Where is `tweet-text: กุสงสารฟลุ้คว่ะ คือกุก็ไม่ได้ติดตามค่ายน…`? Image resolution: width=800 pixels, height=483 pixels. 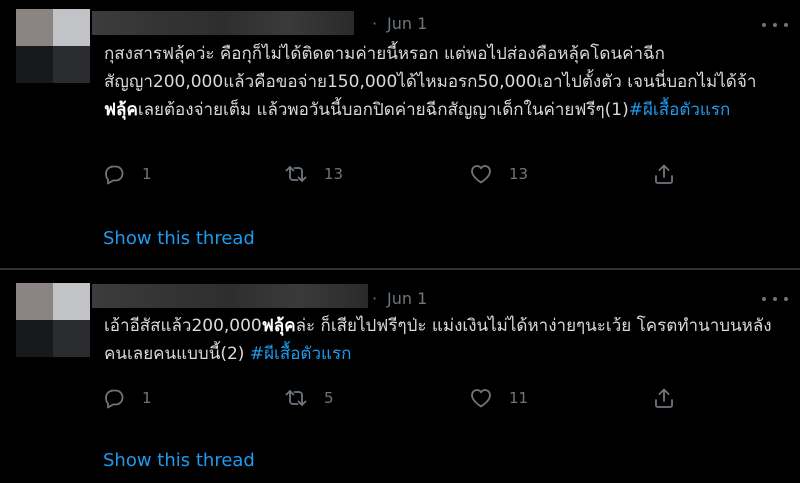 tweet-text: กุสงสารฟลุ้คว่ะ คือกุก็ไม่ได้ติดตามค่ายน… is located at coordinates (430, 82).